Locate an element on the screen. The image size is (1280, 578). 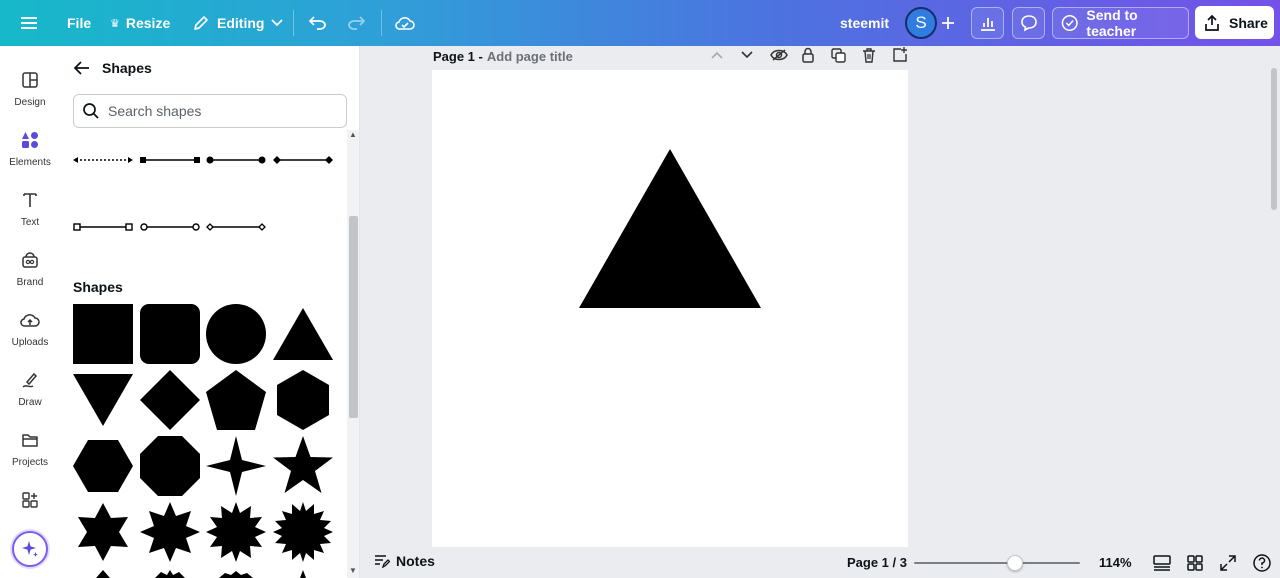
share-button: Share is located at coordinates (1234, 22).